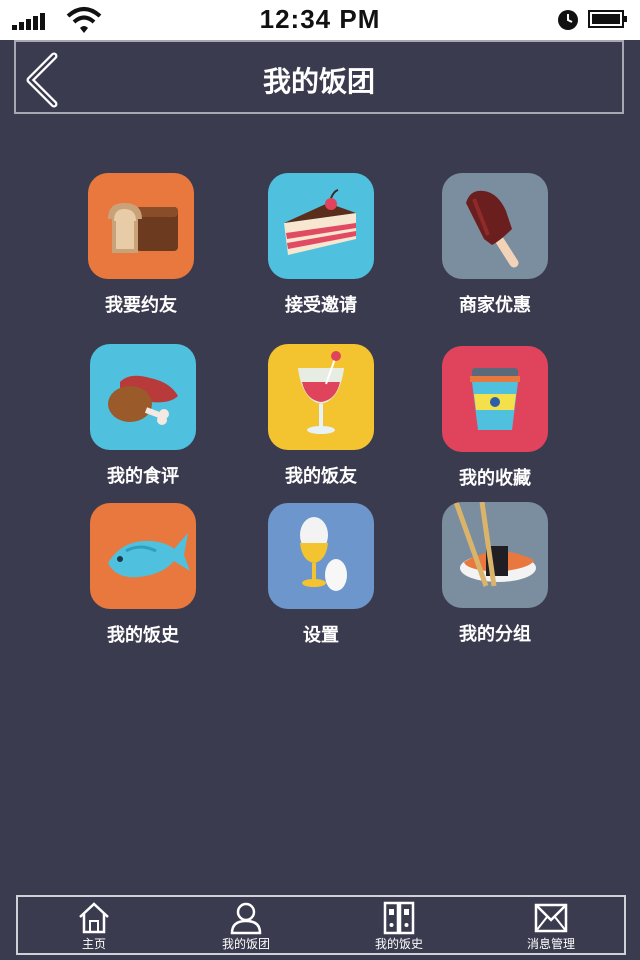  Describe the element at coordinates (495, 634) in the screenshot. I see `tile-label: 我的分组` at that location.